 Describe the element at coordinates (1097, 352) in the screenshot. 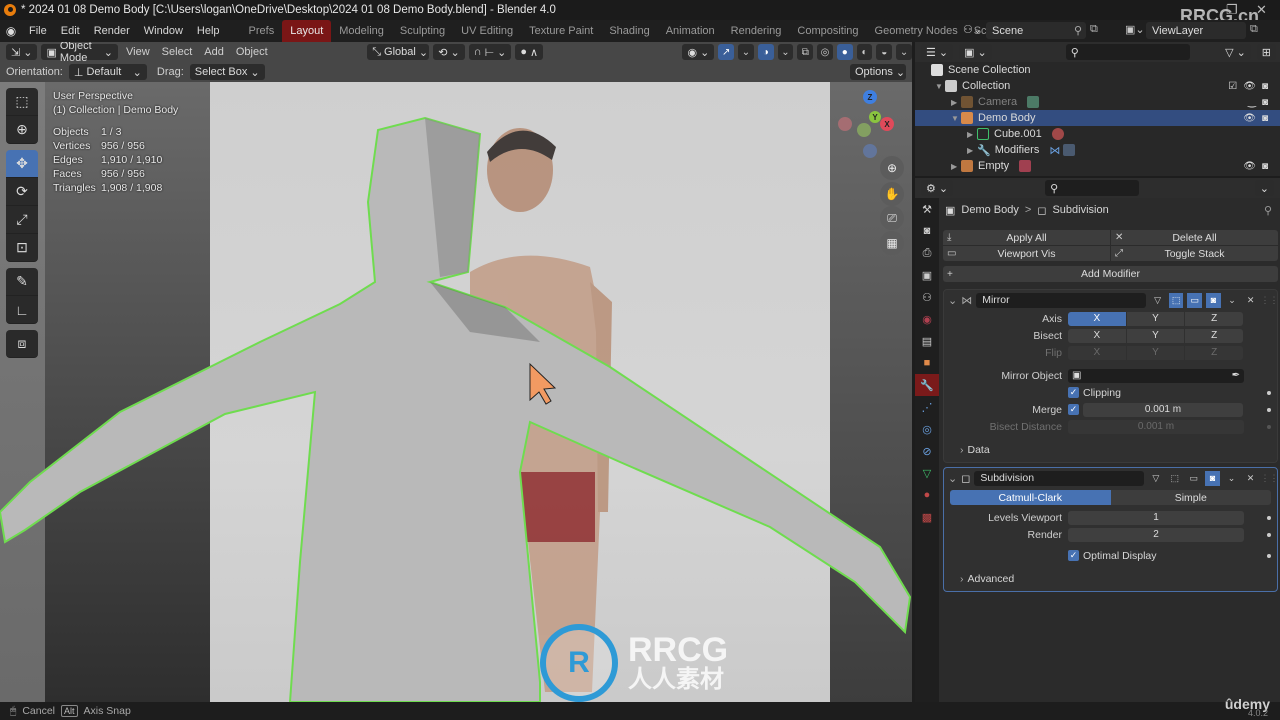

I see `flip-x-toggle: X` at that location.